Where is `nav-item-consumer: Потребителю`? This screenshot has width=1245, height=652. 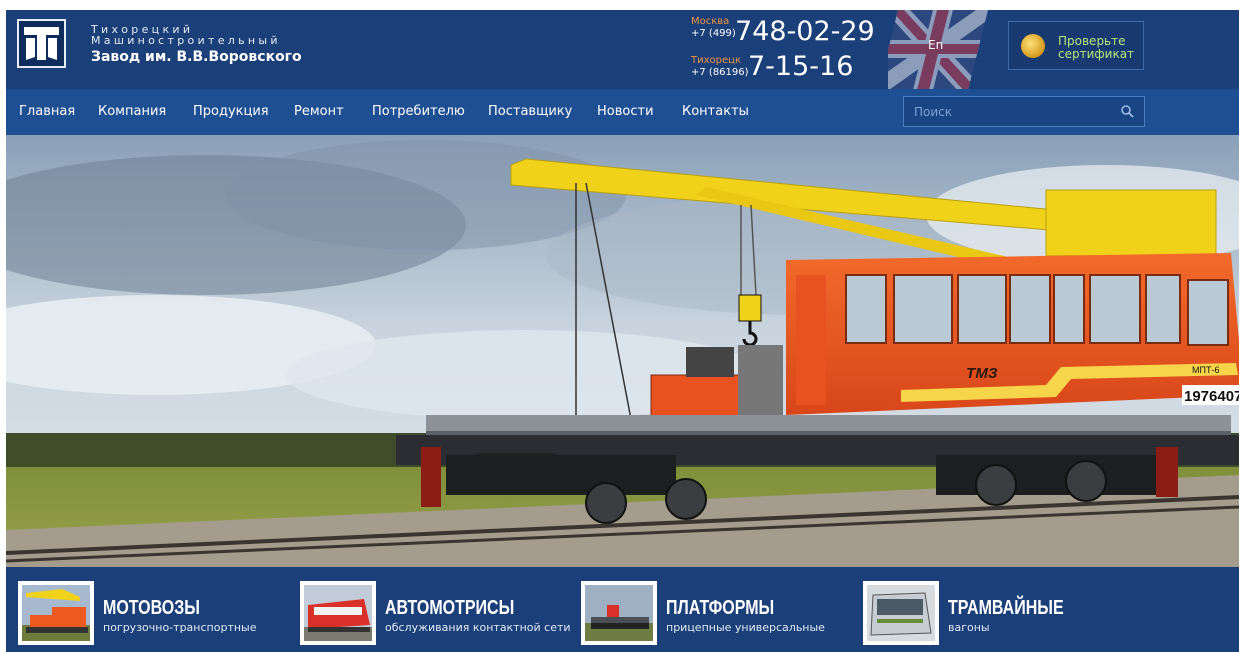 nav-item-consumer: Потребителю is located at coordinates (418, 112).